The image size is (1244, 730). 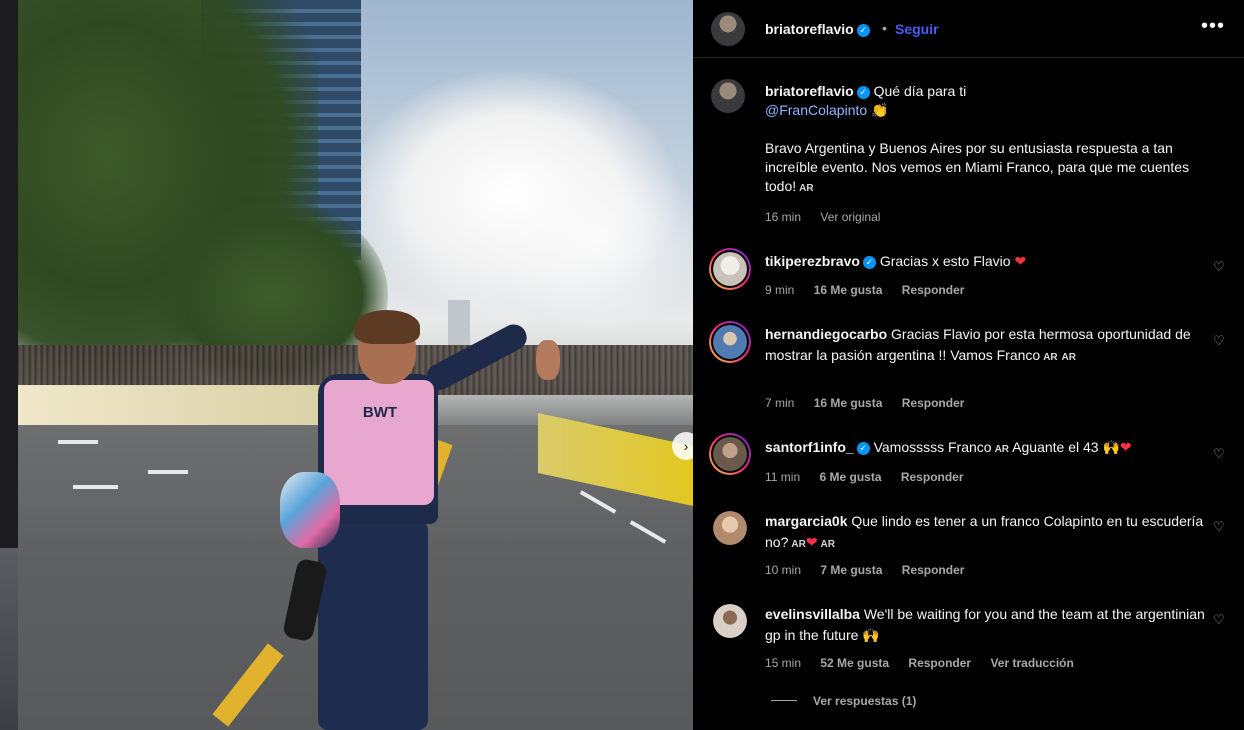 I want to click on view-replies-label: Ver respuestas (1), so click(x=865, y=701).